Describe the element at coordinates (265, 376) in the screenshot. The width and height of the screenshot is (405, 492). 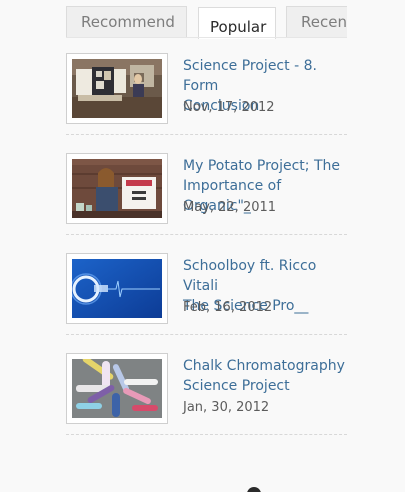
I see `post-title-link: Chalk Chromatography Science Project` at that location.